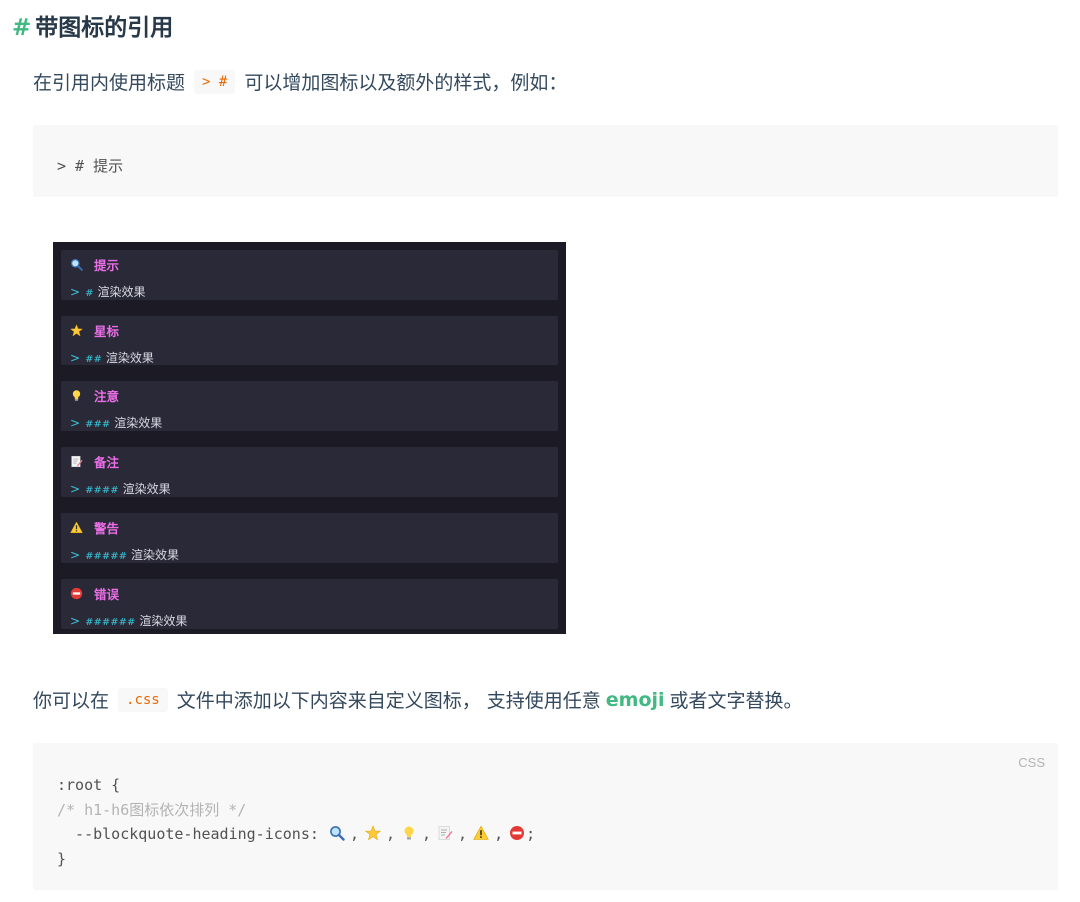 Image resolution: width=1080 pixels, height=902 pixels. I want to click on emoji-highlight: emoji, so click(635, 699).